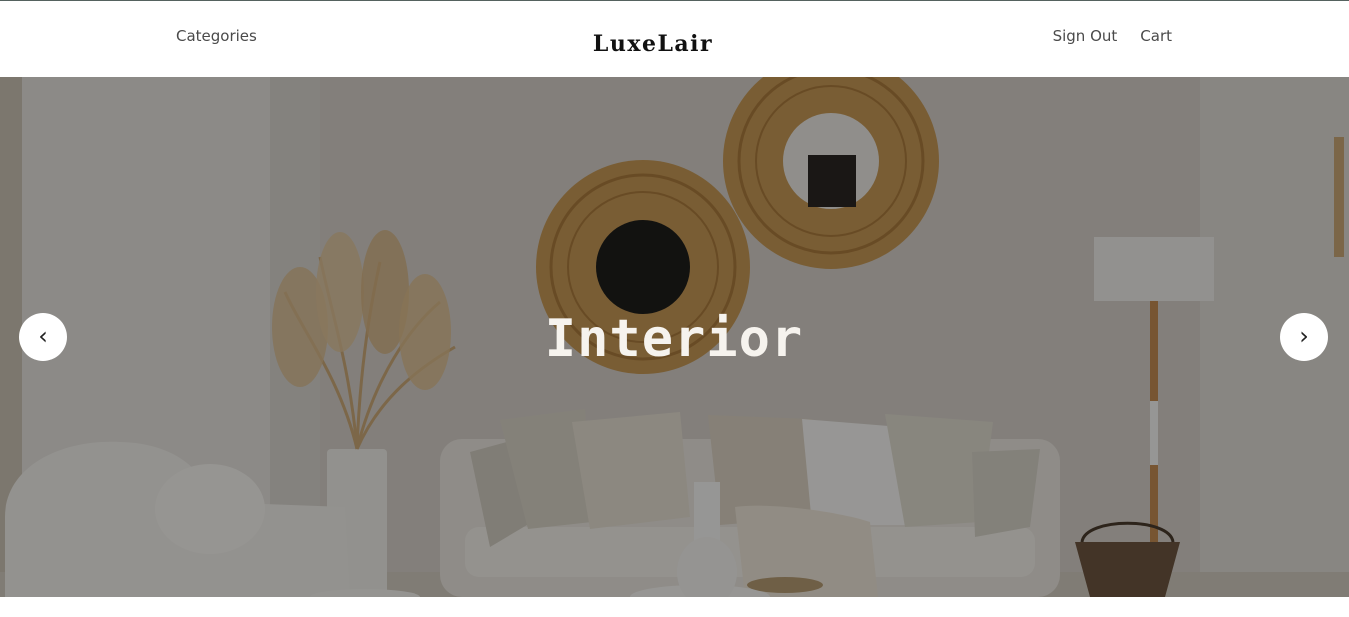 The width and height of the screenshot is (1349, 617). I want to click on hero-title: Interior, so click(674, 339).